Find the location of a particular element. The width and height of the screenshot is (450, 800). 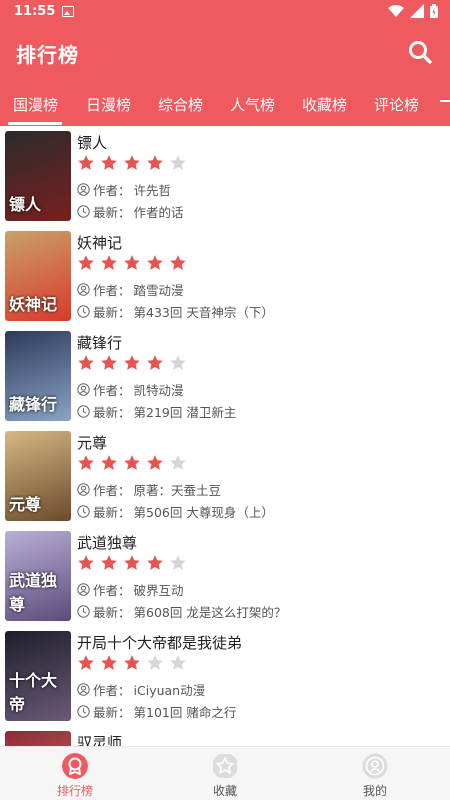

comic-cover: 藏锋行 is located at coordinates (38, 376).